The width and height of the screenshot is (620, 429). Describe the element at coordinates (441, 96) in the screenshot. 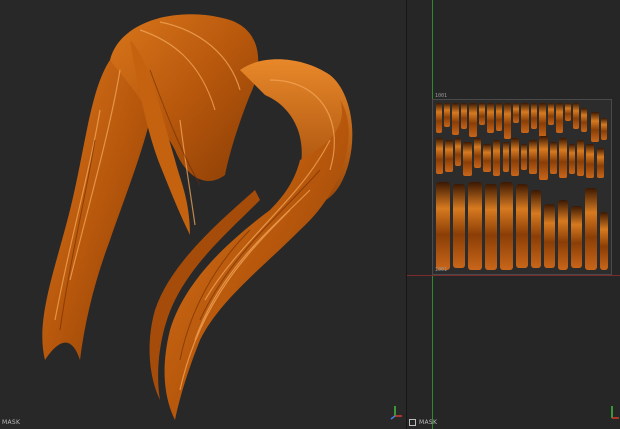

I see `uv-tile-label-top: 1001` at that location.